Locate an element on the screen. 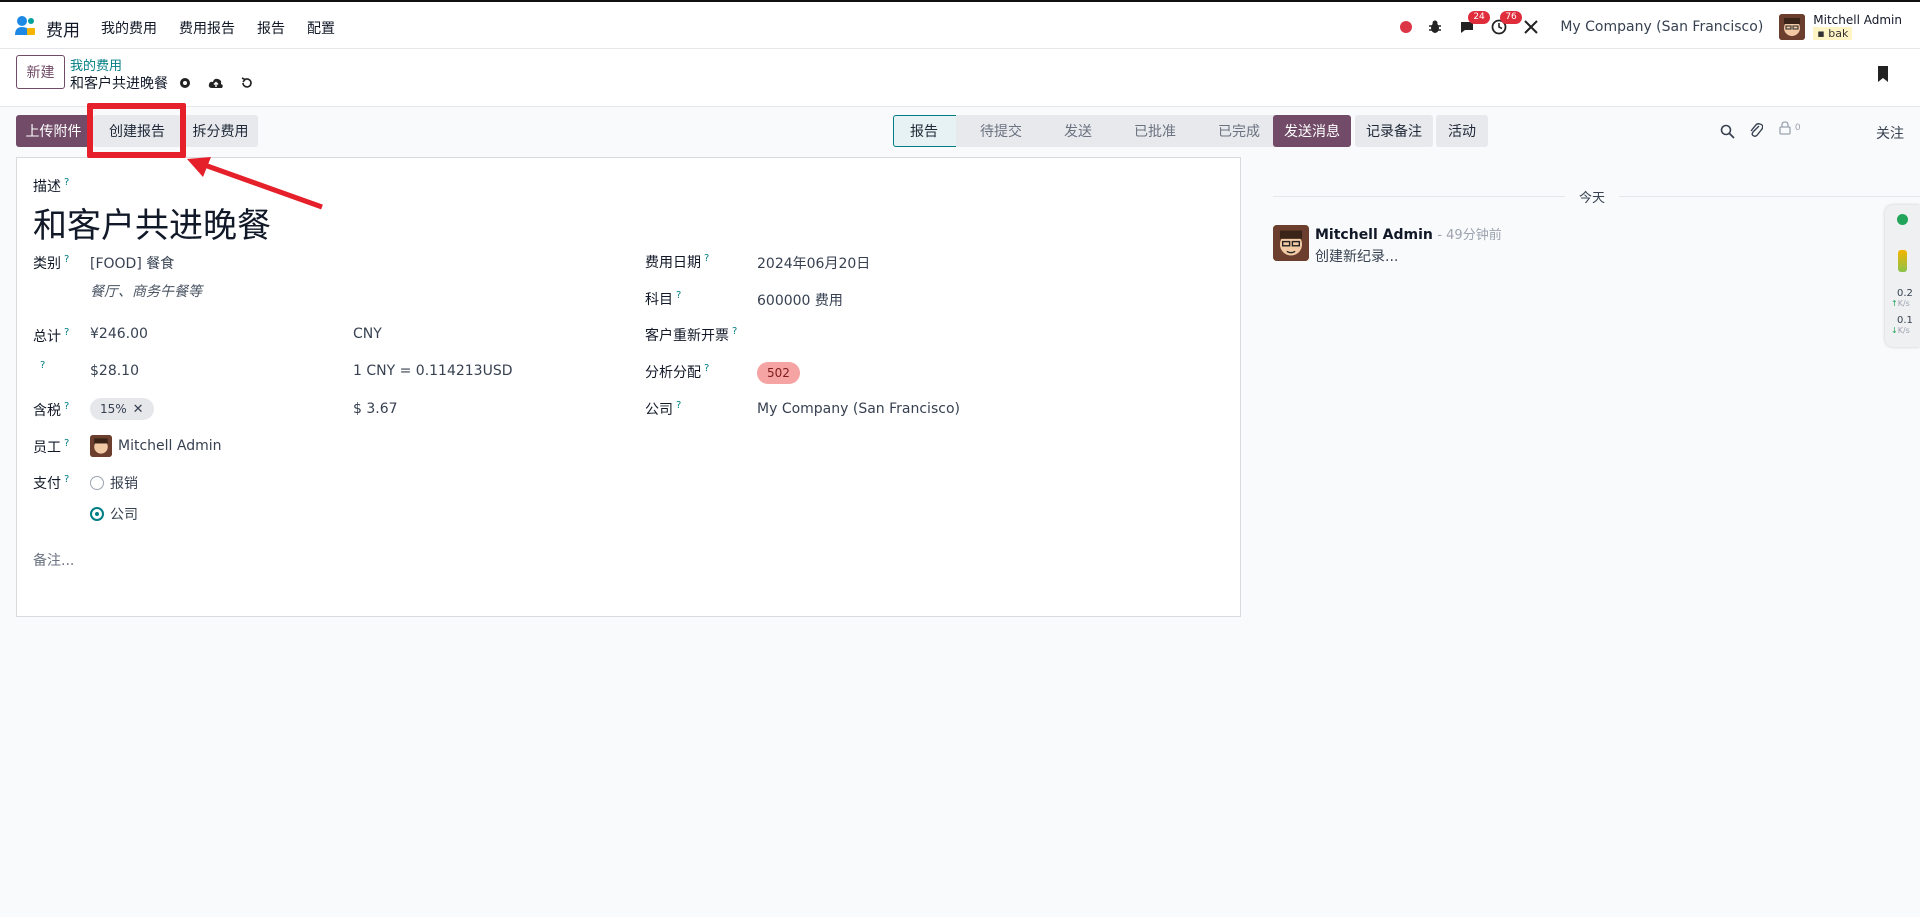  message-time: - 49分钟前 is located at coordinates (1469, 235).